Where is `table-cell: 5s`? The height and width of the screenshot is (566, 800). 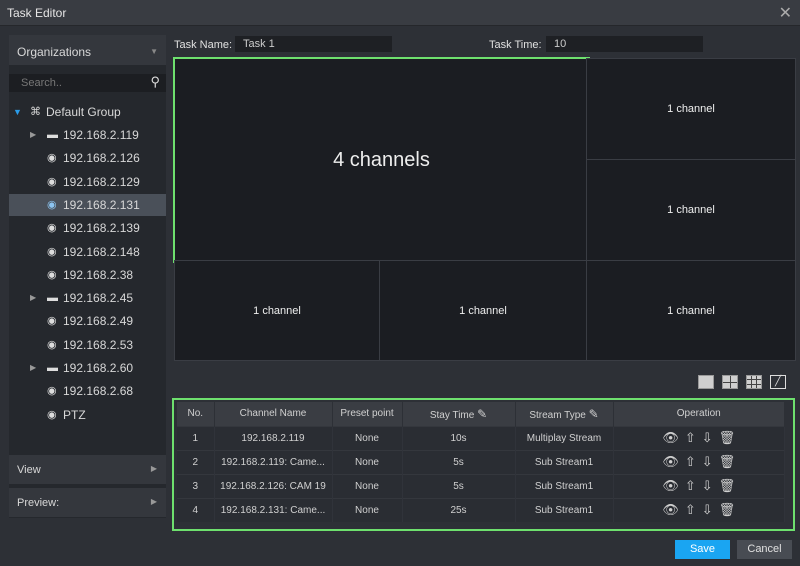
table-cell: 5s is located at coordinates (459, 485).